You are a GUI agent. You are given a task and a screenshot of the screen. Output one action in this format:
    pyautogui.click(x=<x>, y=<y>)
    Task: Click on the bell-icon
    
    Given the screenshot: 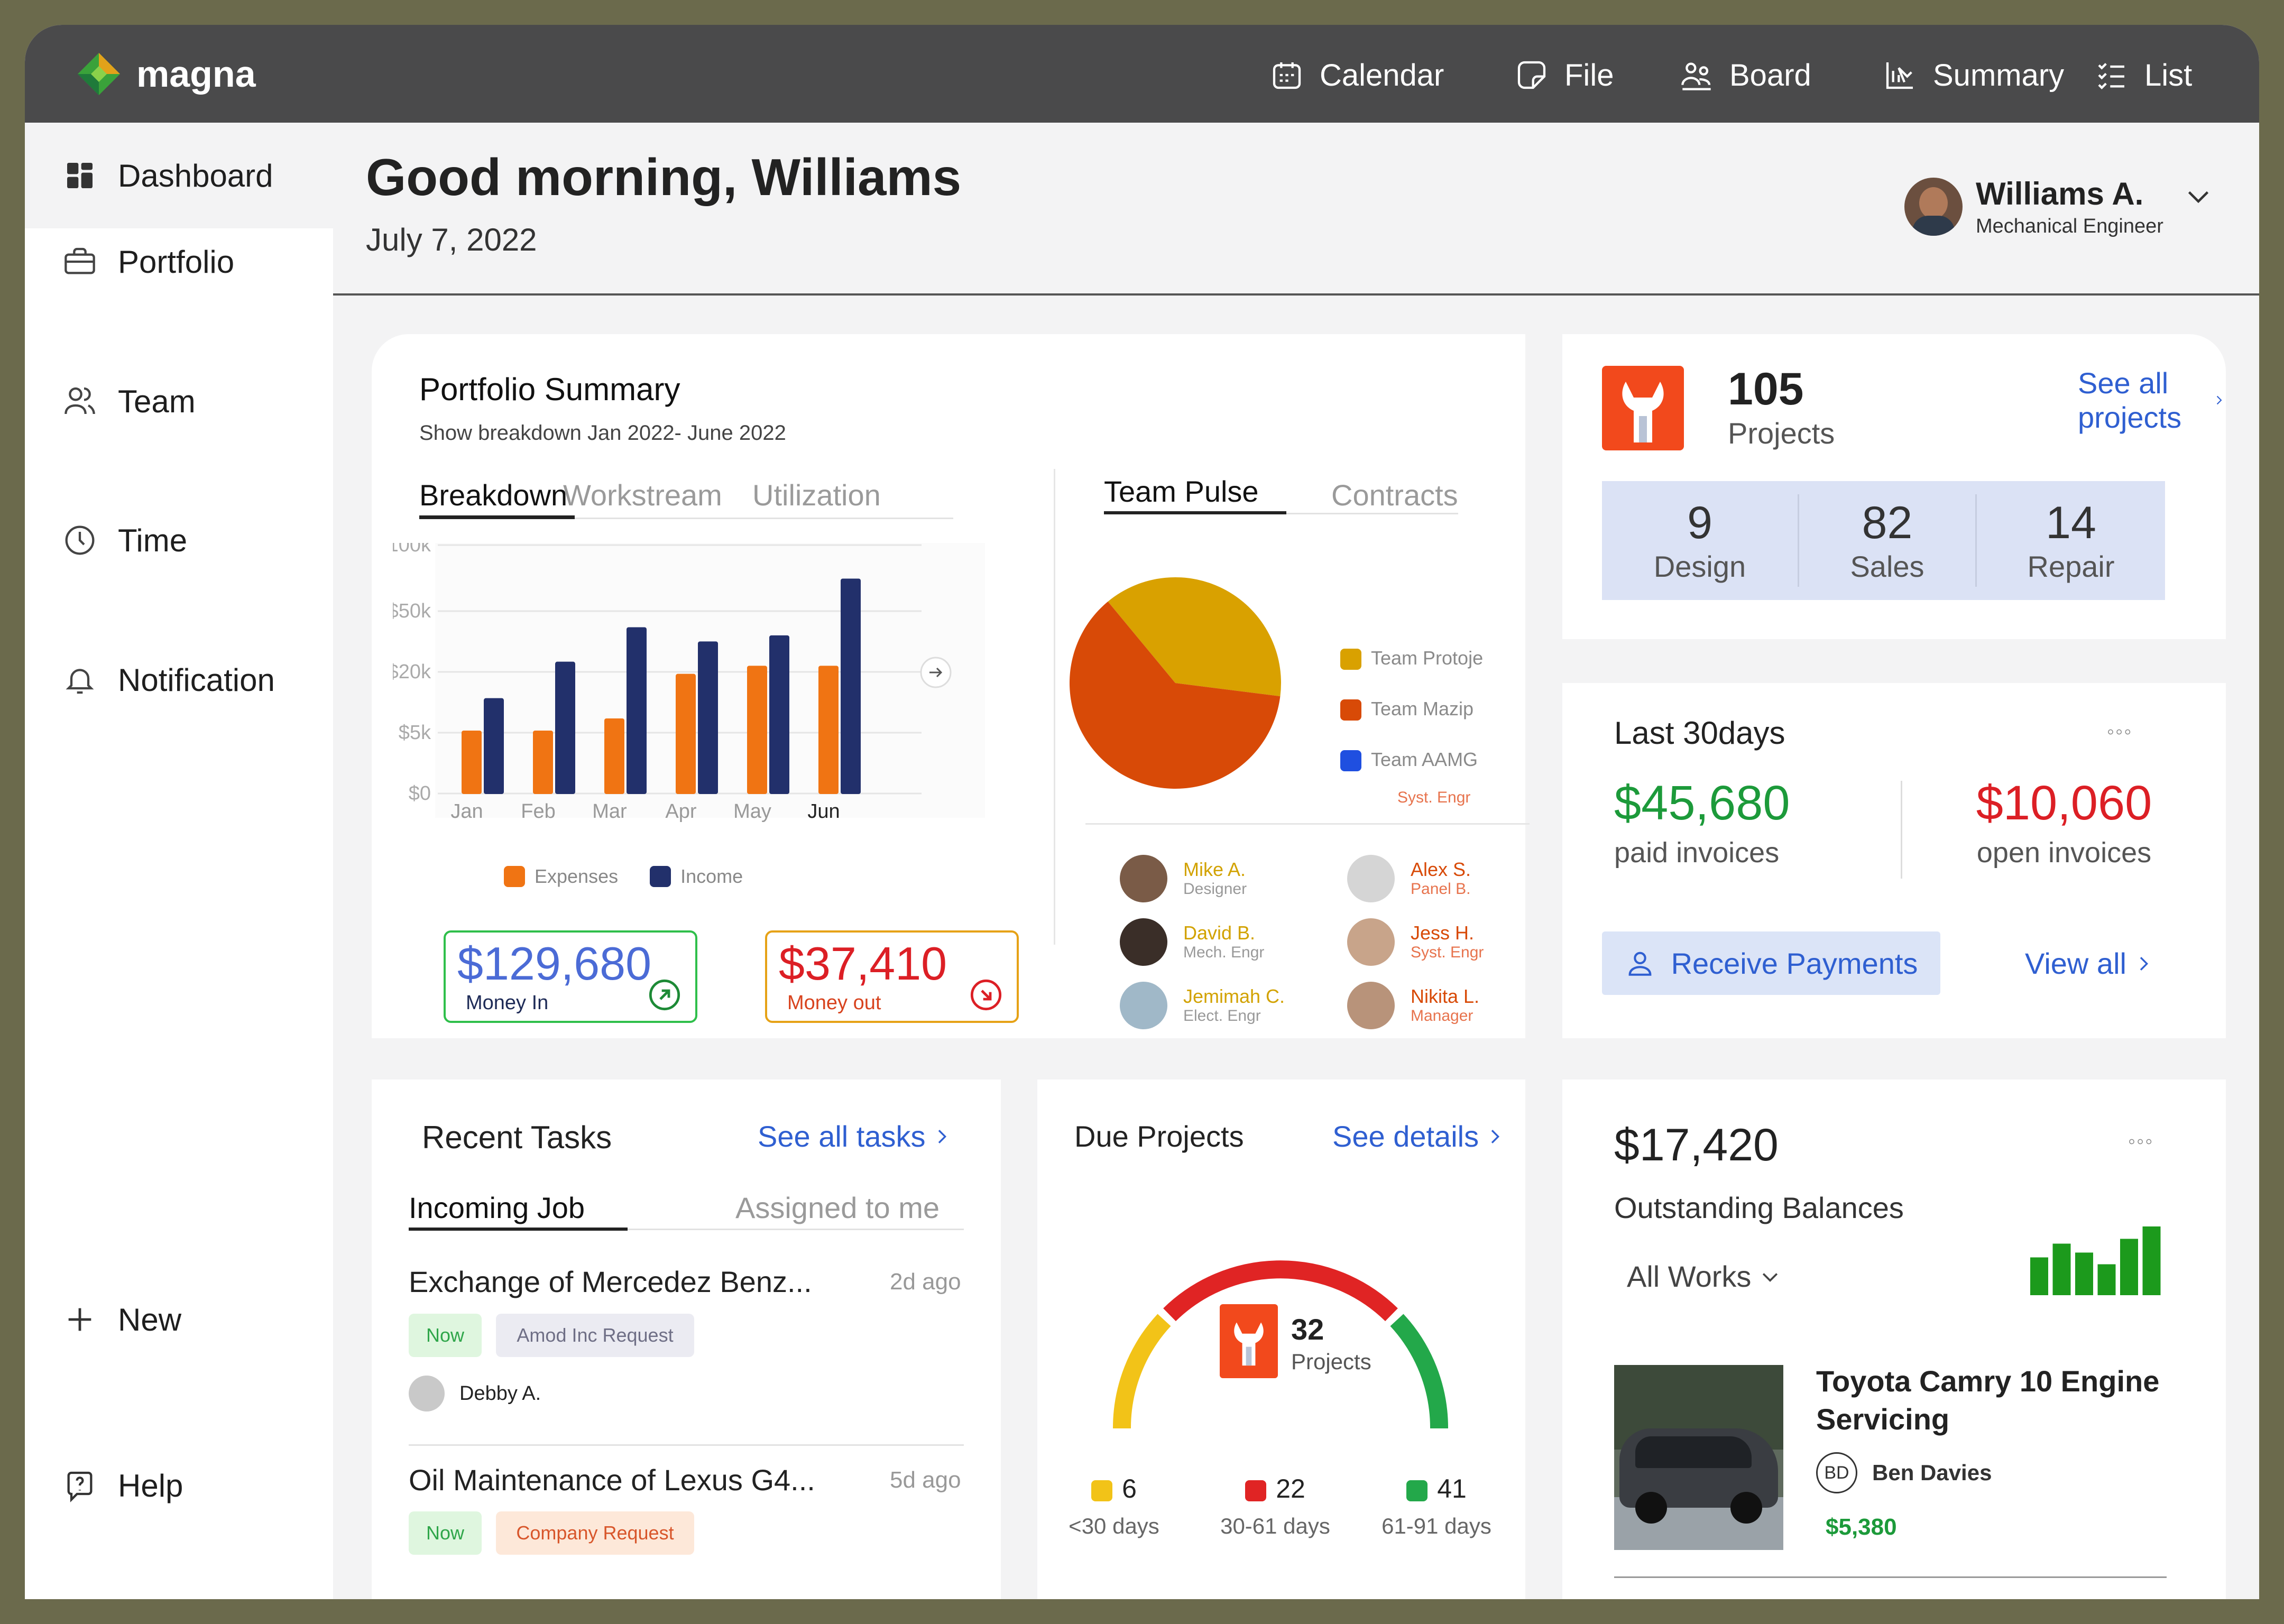 What is the action you would take?
    pyautogui.click(x=80, y=681)
    